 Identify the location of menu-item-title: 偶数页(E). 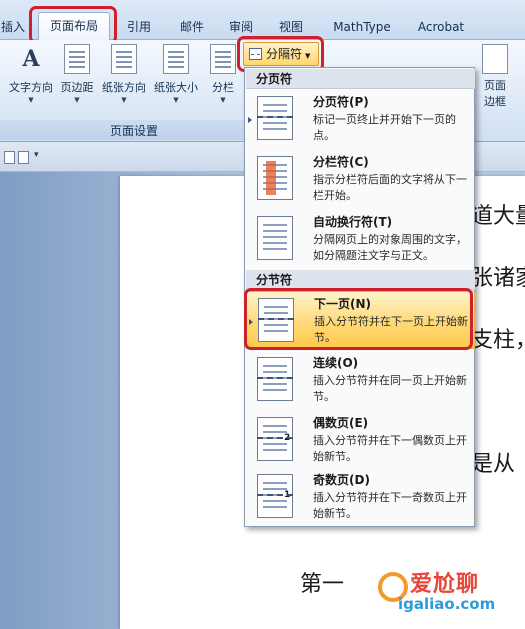
(341, 423).